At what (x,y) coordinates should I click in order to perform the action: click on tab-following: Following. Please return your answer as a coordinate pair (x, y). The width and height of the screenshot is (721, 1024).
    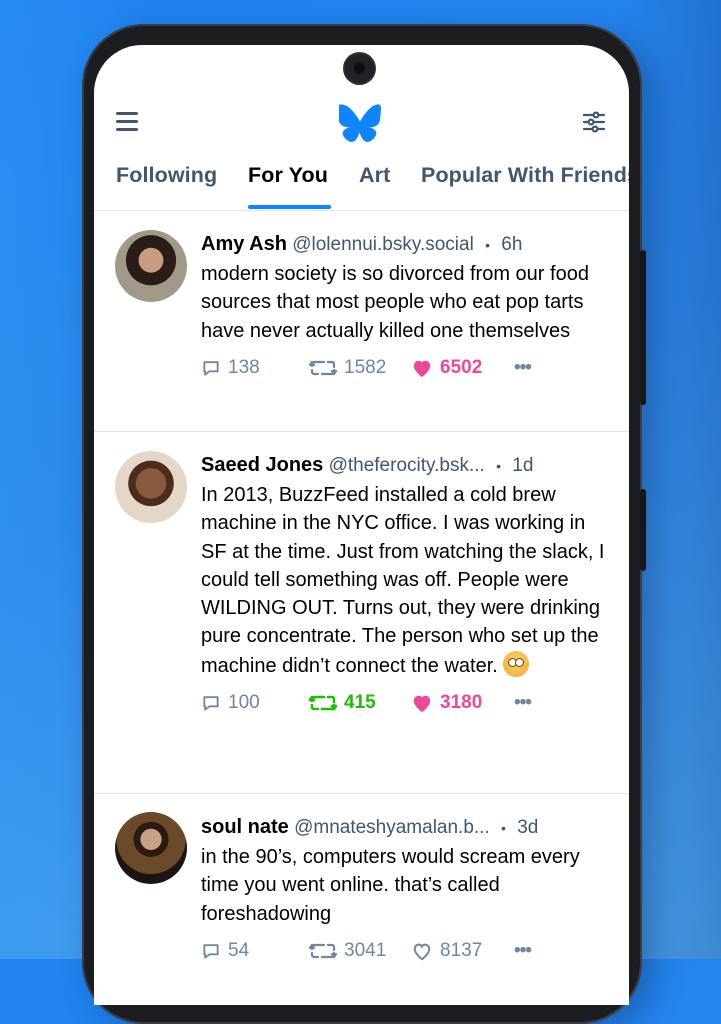
    Looking at the image, I should click on (166, 175).